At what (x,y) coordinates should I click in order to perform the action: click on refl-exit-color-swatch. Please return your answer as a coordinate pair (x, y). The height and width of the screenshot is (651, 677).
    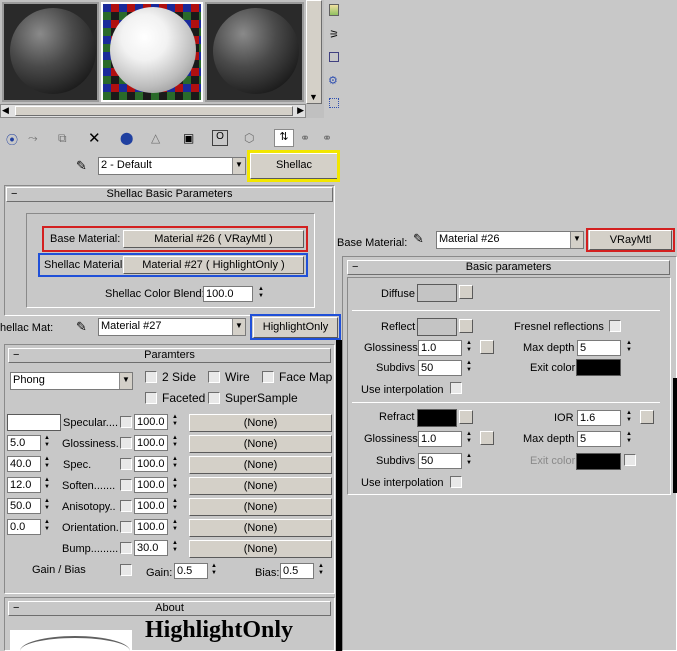
    Looking at the image, I should click on (598, 367).